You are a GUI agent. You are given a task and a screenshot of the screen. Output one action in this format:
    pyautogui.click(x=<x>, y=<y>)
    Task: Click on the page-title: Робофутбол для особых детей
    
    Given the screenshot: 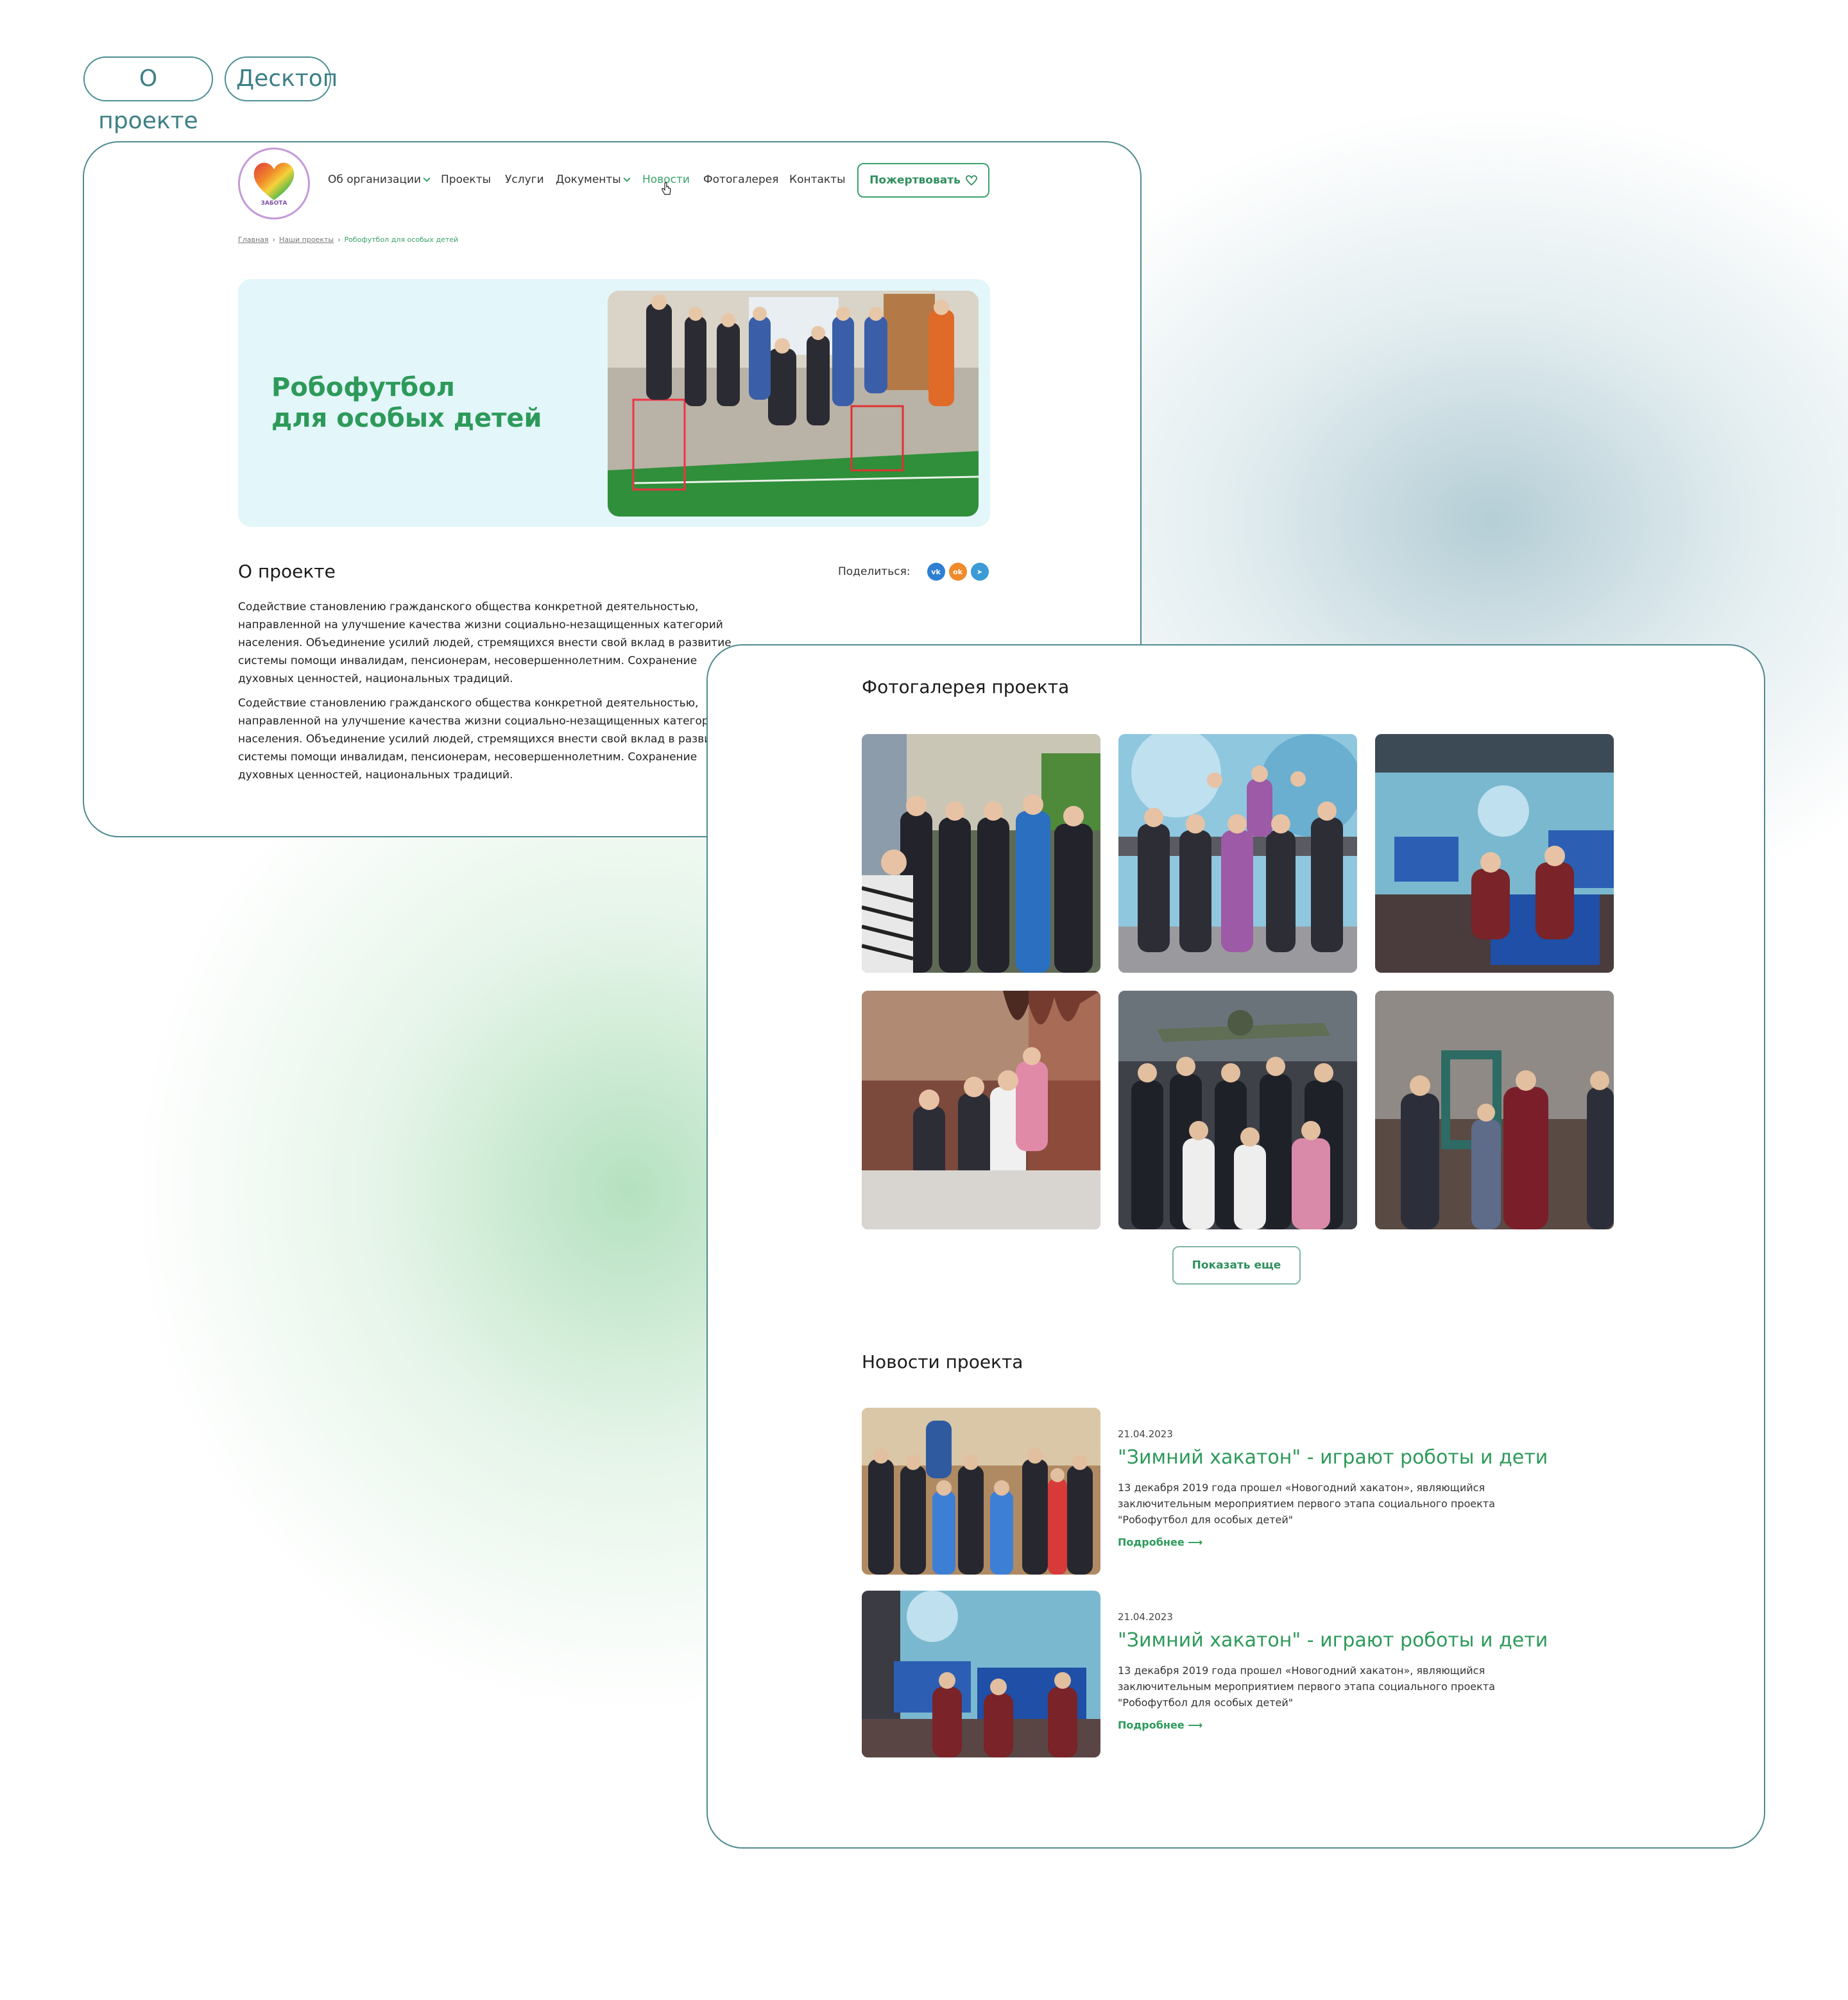 What is the action you would take?
    pyautogui.click(x=406, y=403)
    